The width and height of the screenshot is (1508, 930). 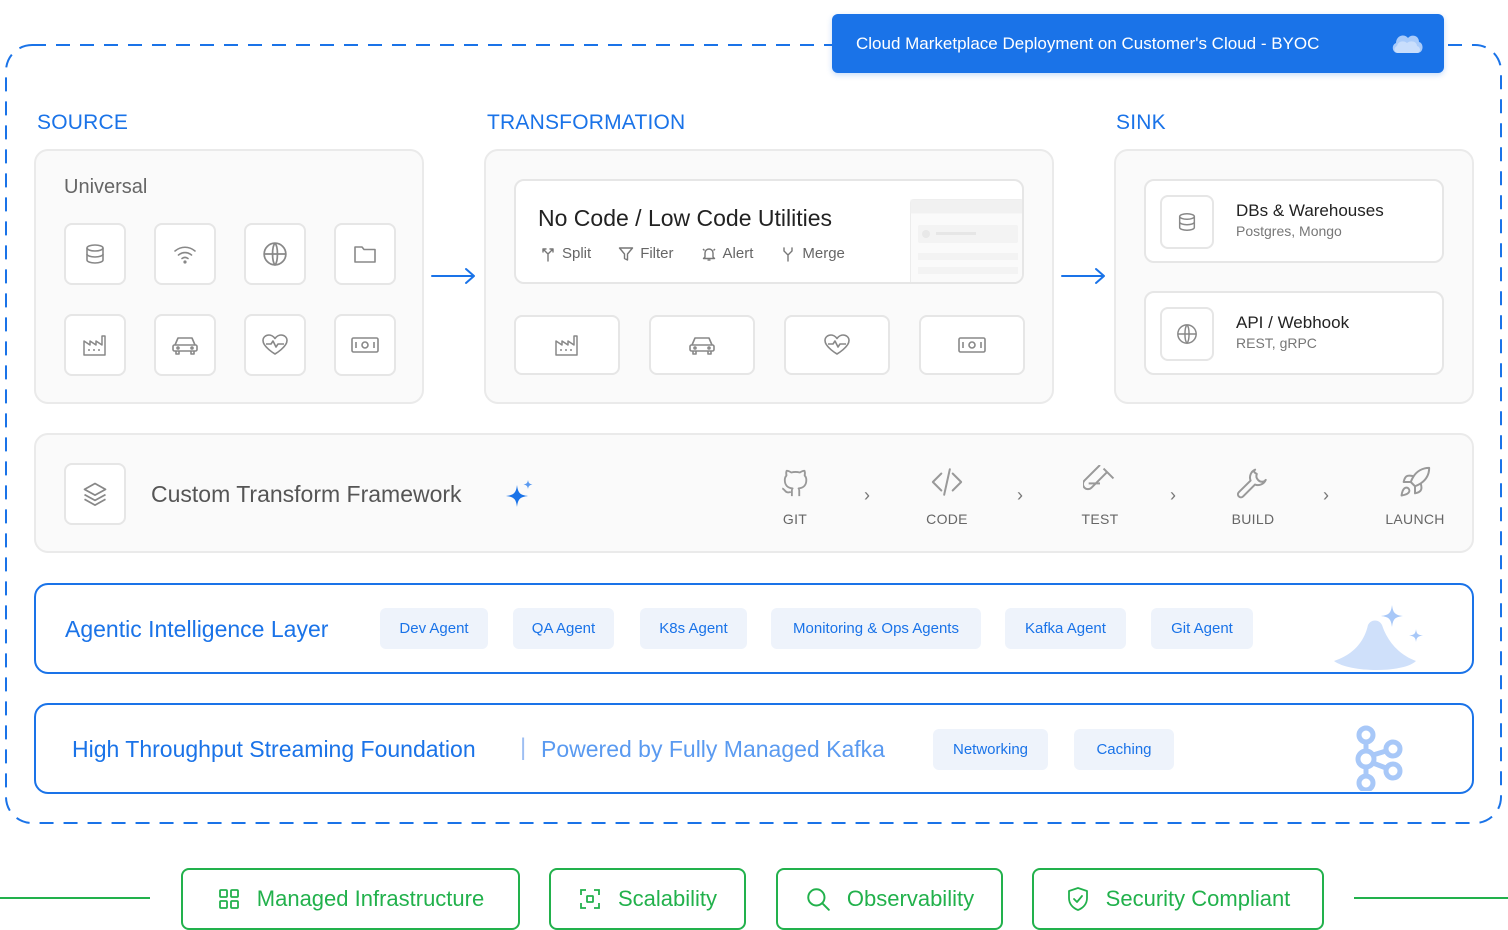 I want to click on utility-split-label: Split, so click(x=577, y=253).